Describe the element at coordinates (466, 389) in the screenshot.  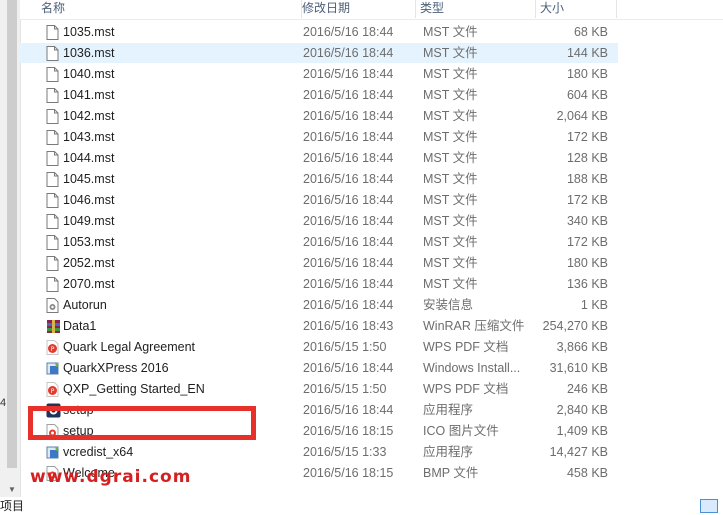
I see `file-type: WPS PDF 文档` at that location.